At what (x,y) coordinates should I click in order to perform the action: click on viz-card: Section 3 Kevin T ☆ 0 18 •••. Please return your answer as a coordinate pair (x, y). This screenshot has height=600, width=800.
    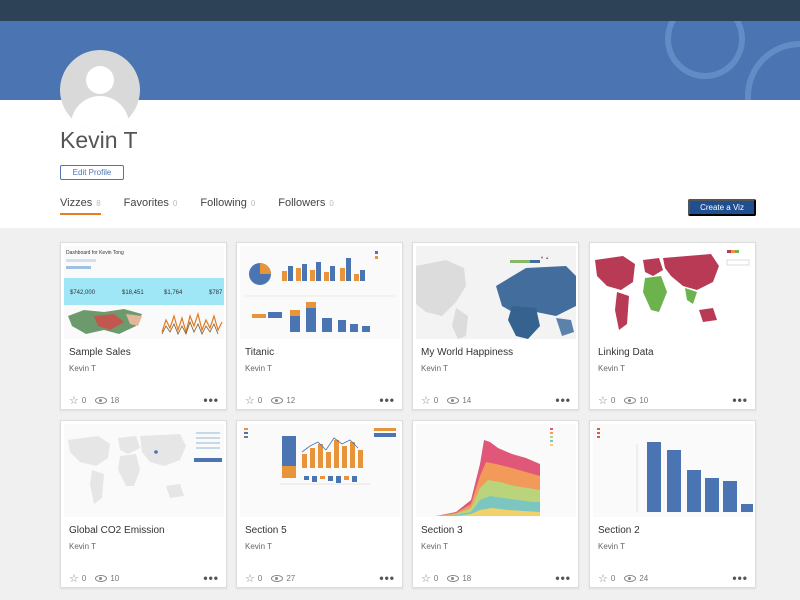
    Looking at the image, I should click on (495, 504).